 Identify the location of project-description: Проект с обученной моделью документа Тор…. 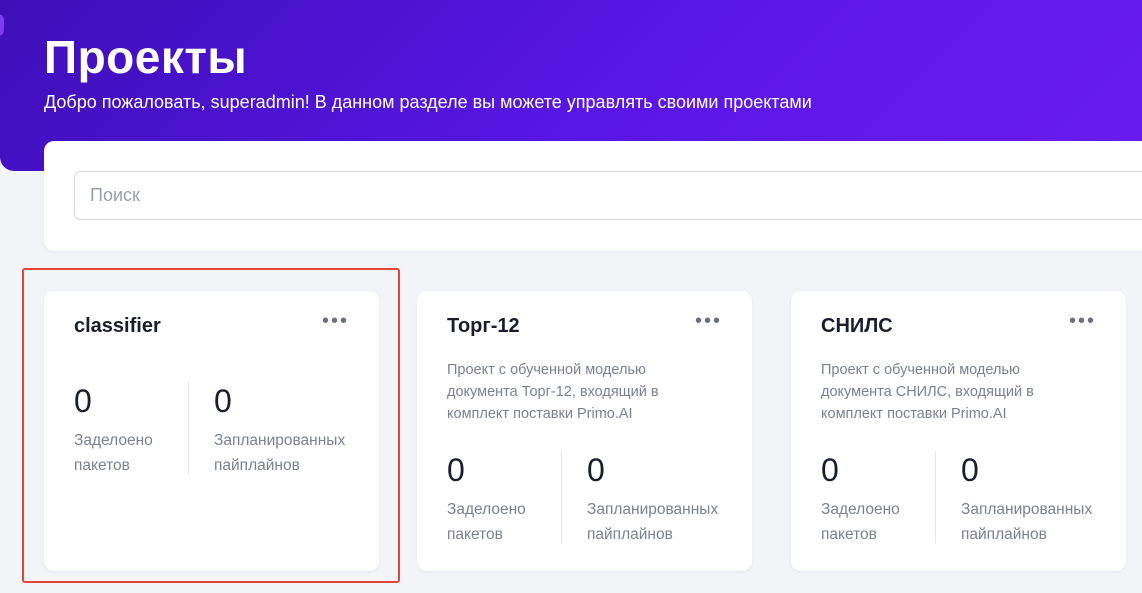
(553, 392).